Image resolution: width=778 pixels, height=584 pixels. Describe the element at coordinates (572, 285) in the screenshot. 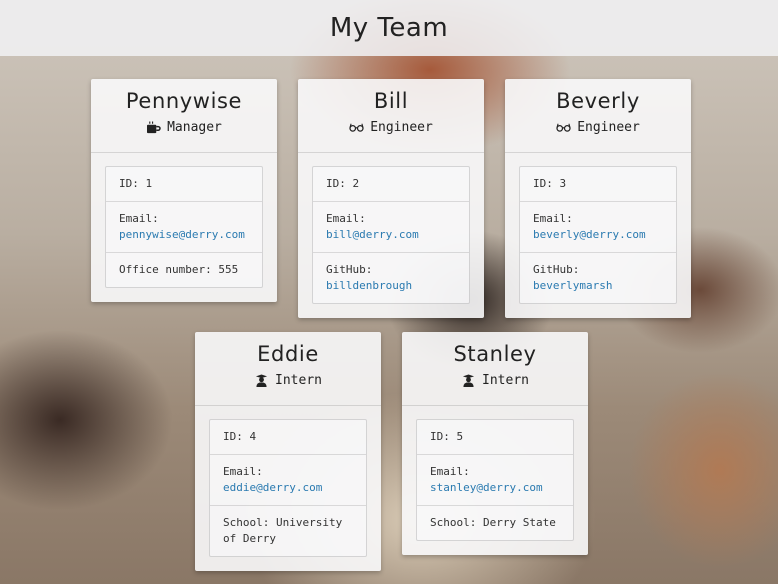

I see `github-link: beverlymarsh` at that location.